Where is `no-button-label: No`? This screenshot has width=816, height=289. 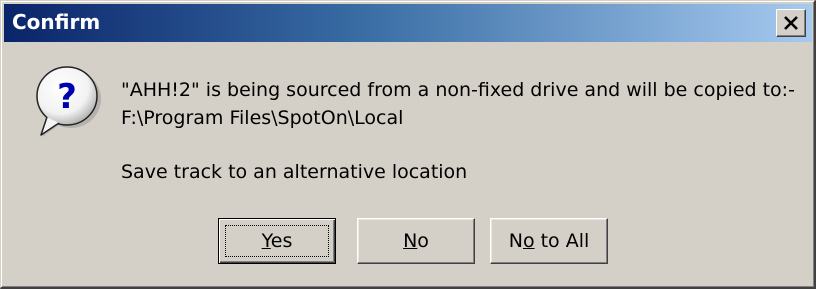
no-button-label: No is located at coordinates (416, 241).